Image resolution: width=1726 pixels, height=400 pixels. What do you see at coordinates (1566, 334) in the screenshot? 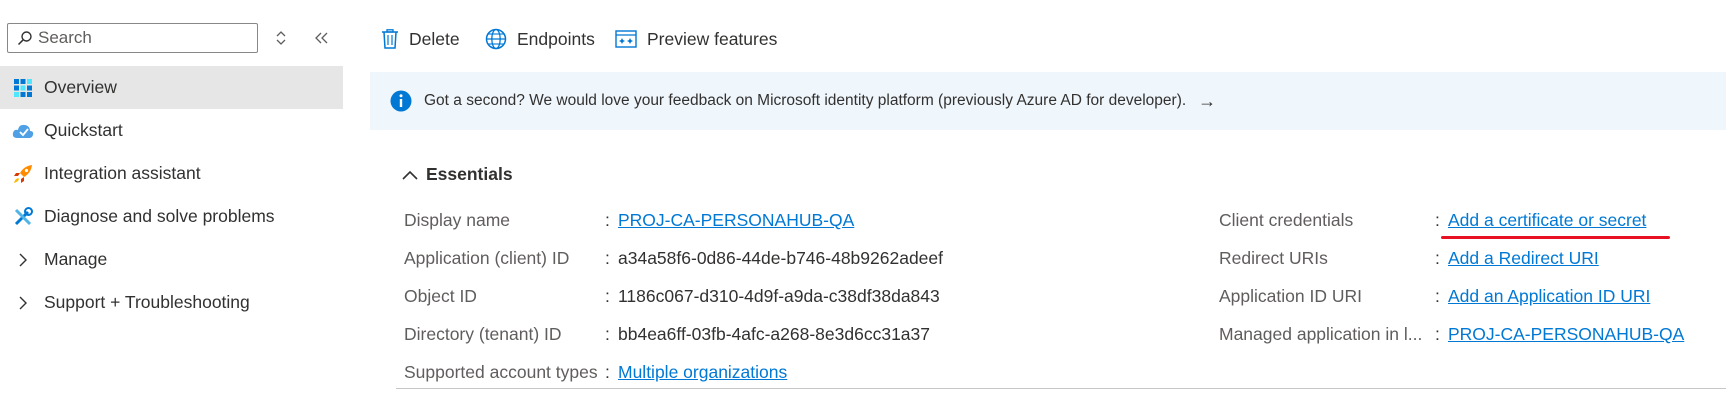
I see `managed-app-link: PROJ-CA-PERSONAHUB-QA` at bounding box center [1566, 334].